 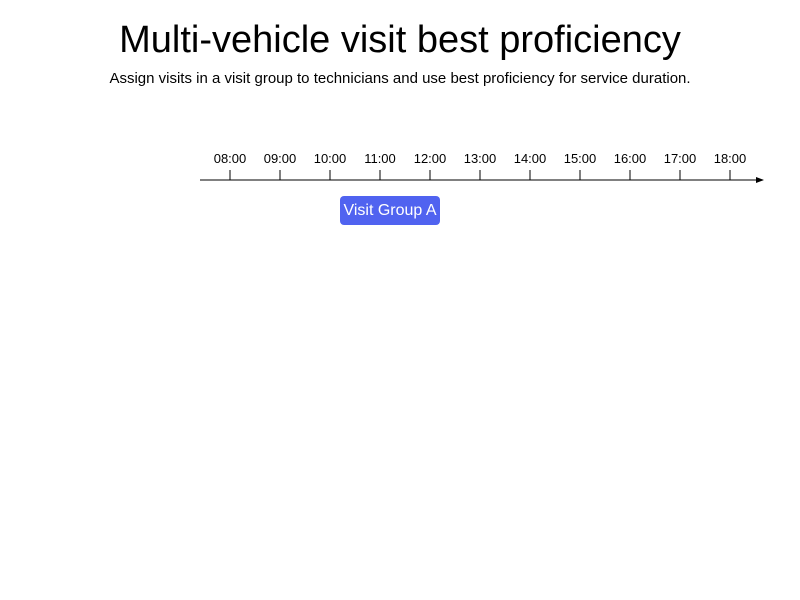 What do you see at coordinates (580, 158) in the screenshot?
I see `tick-label: 15:00` at bounding box center [580, 158].